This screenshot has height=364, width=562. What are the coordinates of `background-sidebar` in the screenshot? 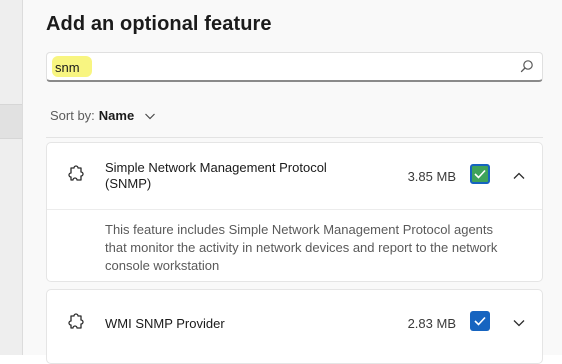 It's located at (11, 177).